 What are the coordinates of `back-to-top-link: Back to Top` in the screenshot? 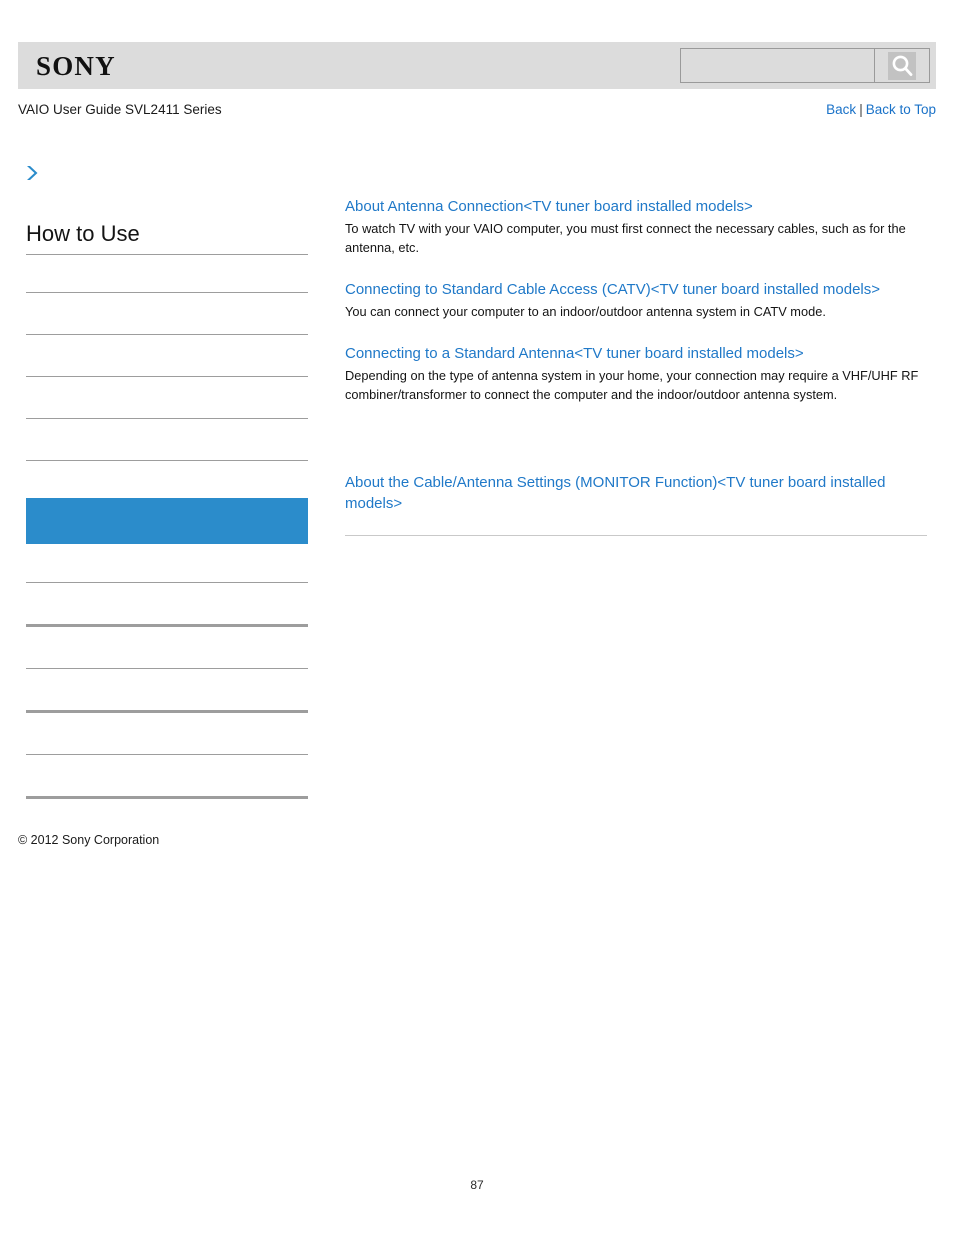 It's located at (901, 109).